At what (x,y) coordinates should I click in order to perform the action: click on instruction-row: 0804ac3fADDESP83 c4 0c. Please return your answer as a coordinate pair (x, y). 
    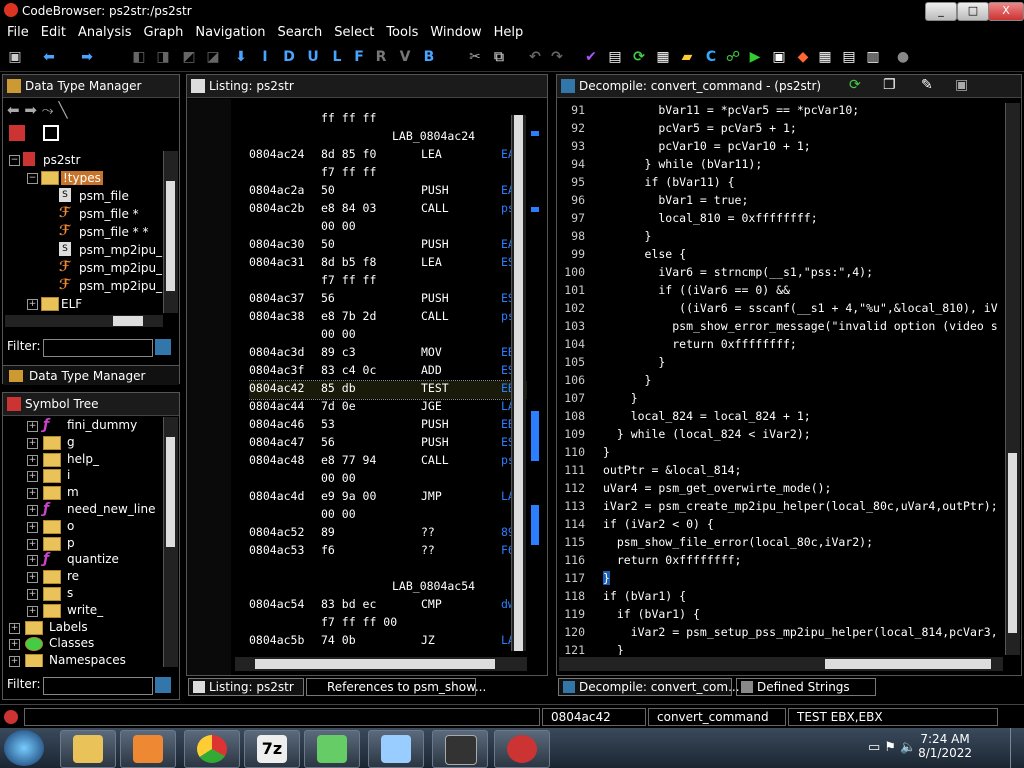
    Looking at the image, I should click on (388, 372).